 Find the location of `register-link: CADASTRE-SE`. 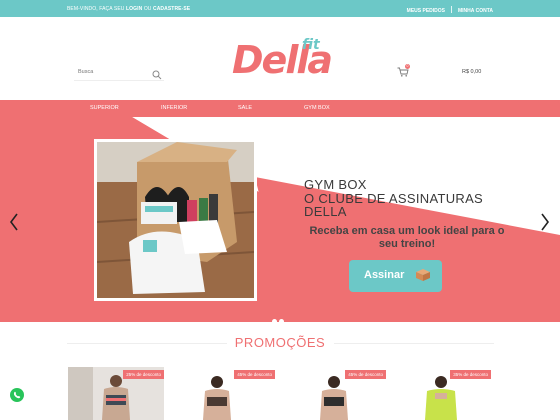

register-link: CADASTRE-SE is located at coordinates (171, 9).